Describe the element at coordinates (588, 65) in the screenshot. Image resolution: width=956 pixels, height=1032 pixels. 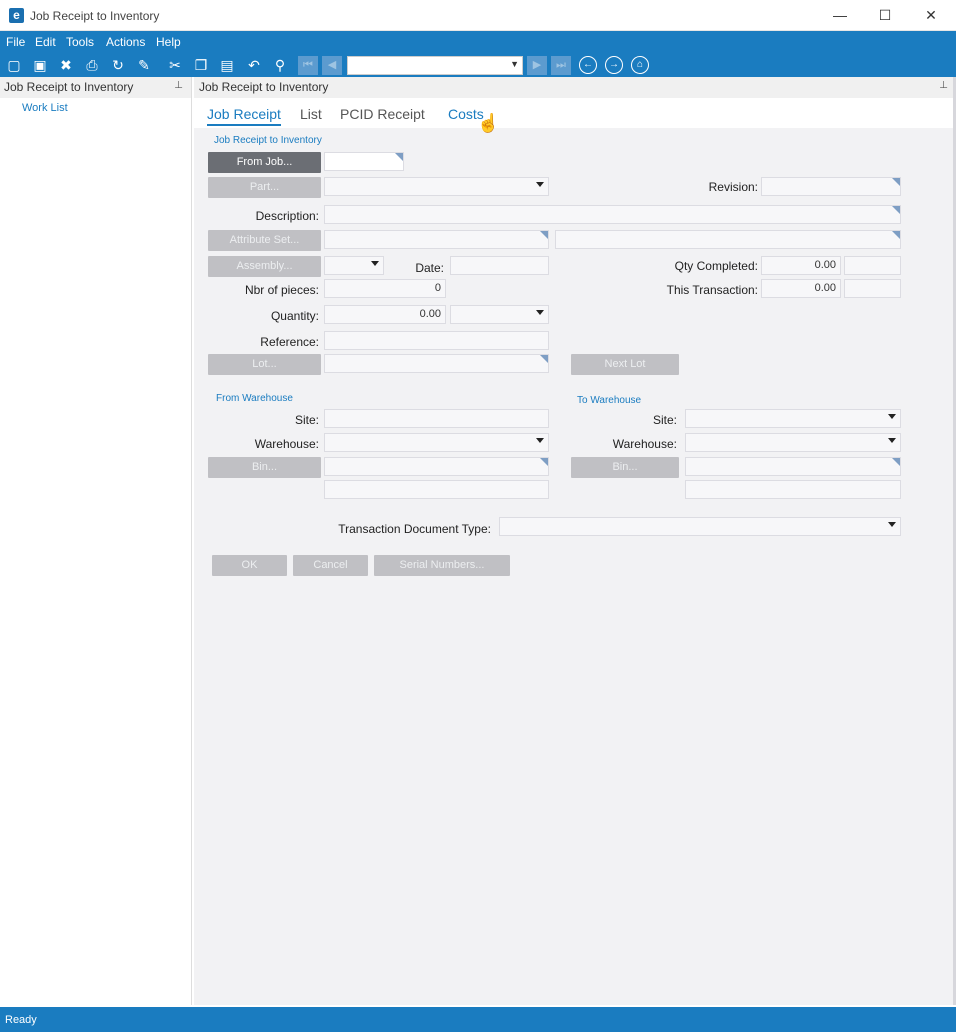
I see `back-icon: ←` at that location.